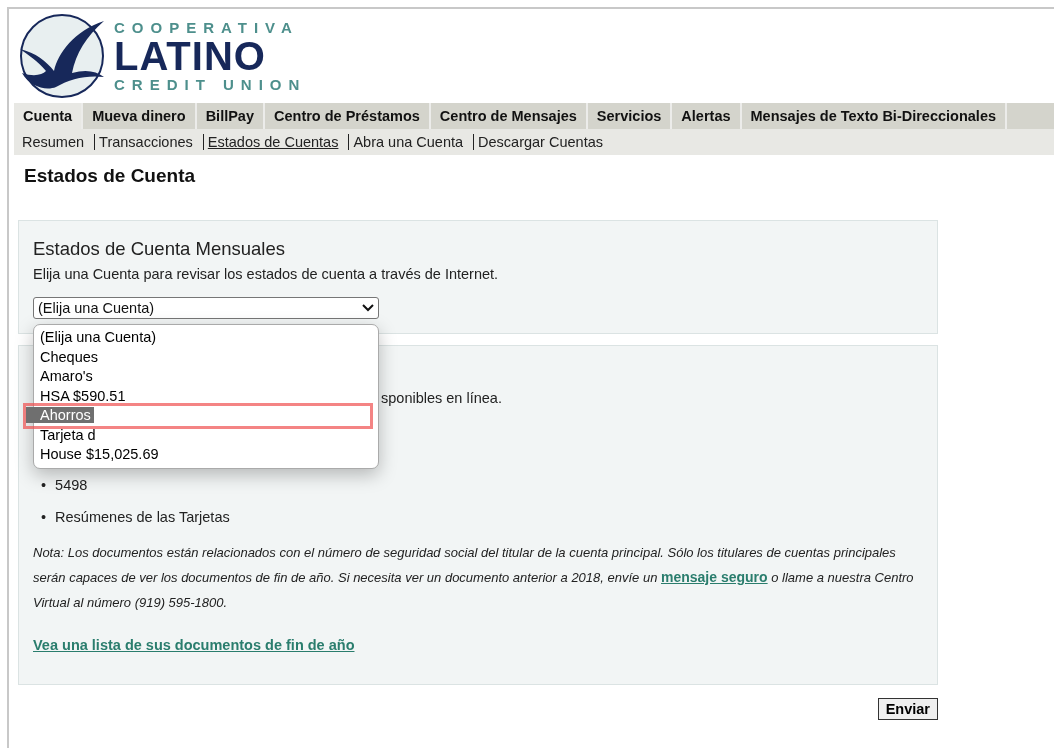 The image size is (1056, 750). What do you see at coordinates (266, 274) in the screenshot?
I see `section-description: Elija una Cuenta para revisar los estados de cuenta a través de Internet.` at bounding box center [266, 274].